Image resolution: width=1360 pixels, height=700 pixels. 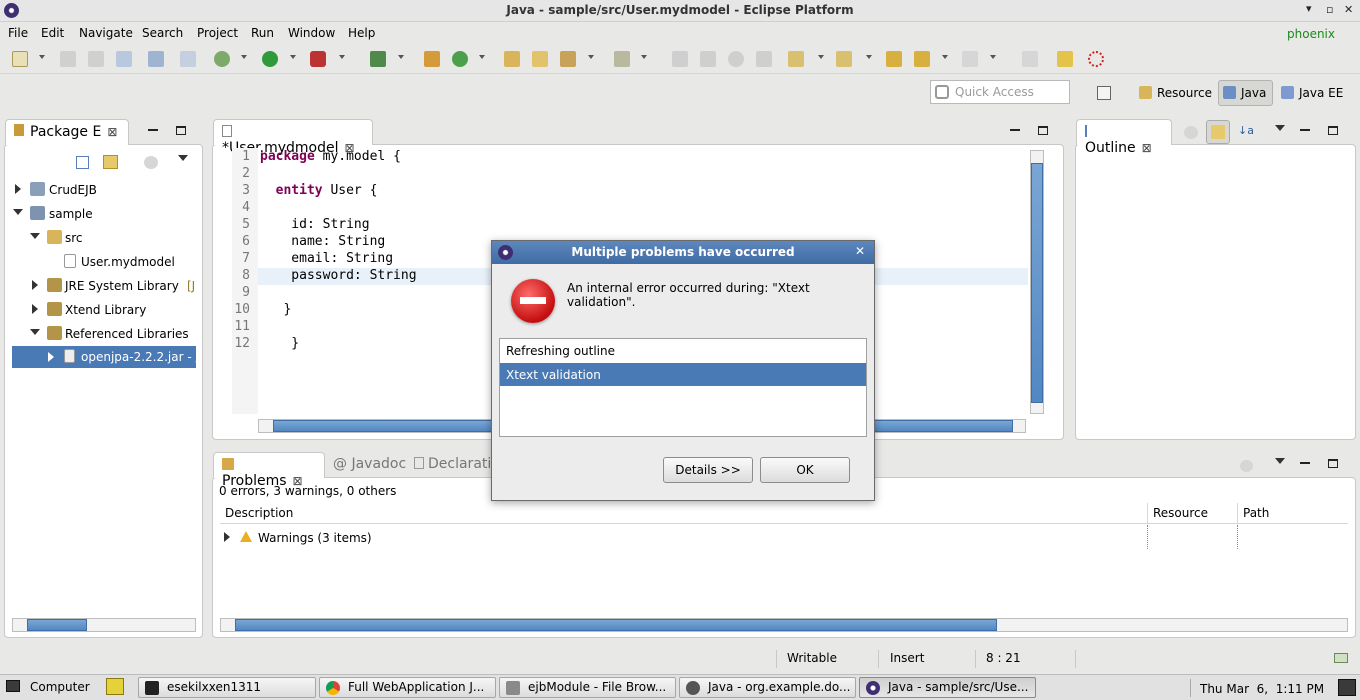 I want to click on next-annotation-dropdown-icon, so click(x=821, y=57).